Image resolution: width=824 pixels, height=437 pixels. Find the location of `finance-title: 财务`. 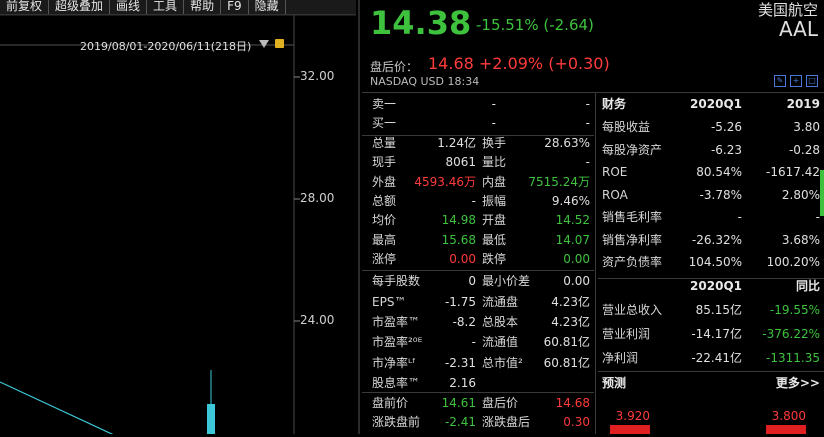

finance-title: 财务 is located at coordinates (614, 104).